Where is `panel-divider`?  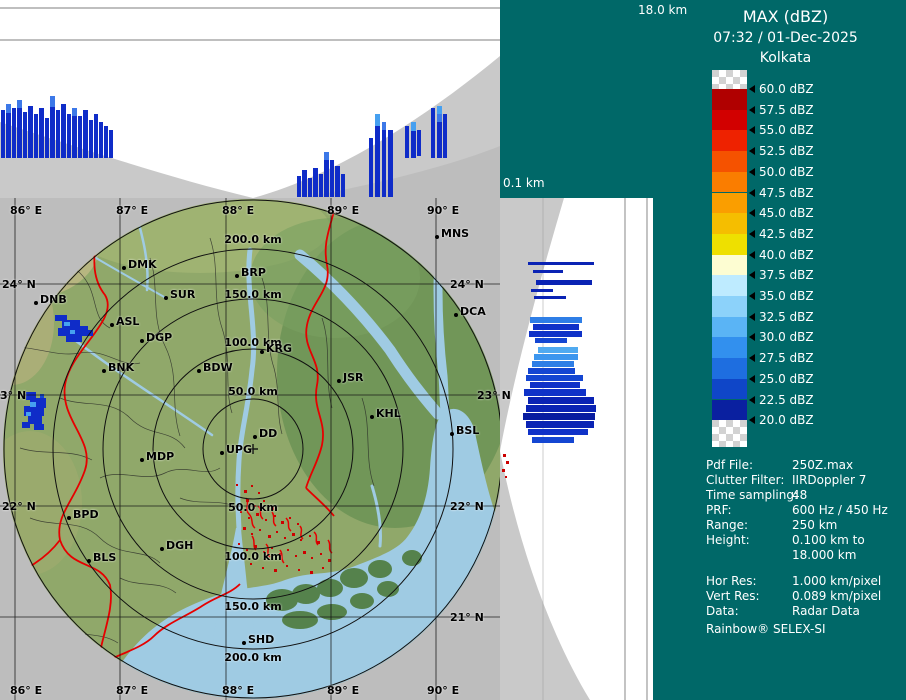 panel-divider is located at coordinates (651, 449).